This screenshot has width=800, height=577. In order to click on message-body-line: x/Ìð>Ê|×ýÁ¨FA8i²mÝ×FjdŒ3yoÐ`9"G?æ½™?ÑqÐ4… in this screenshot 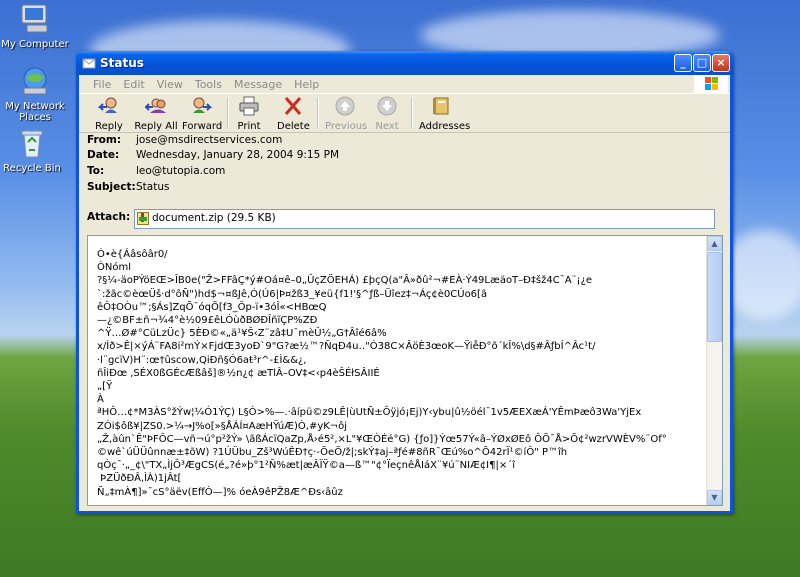, I will do `click(346, 347)`.